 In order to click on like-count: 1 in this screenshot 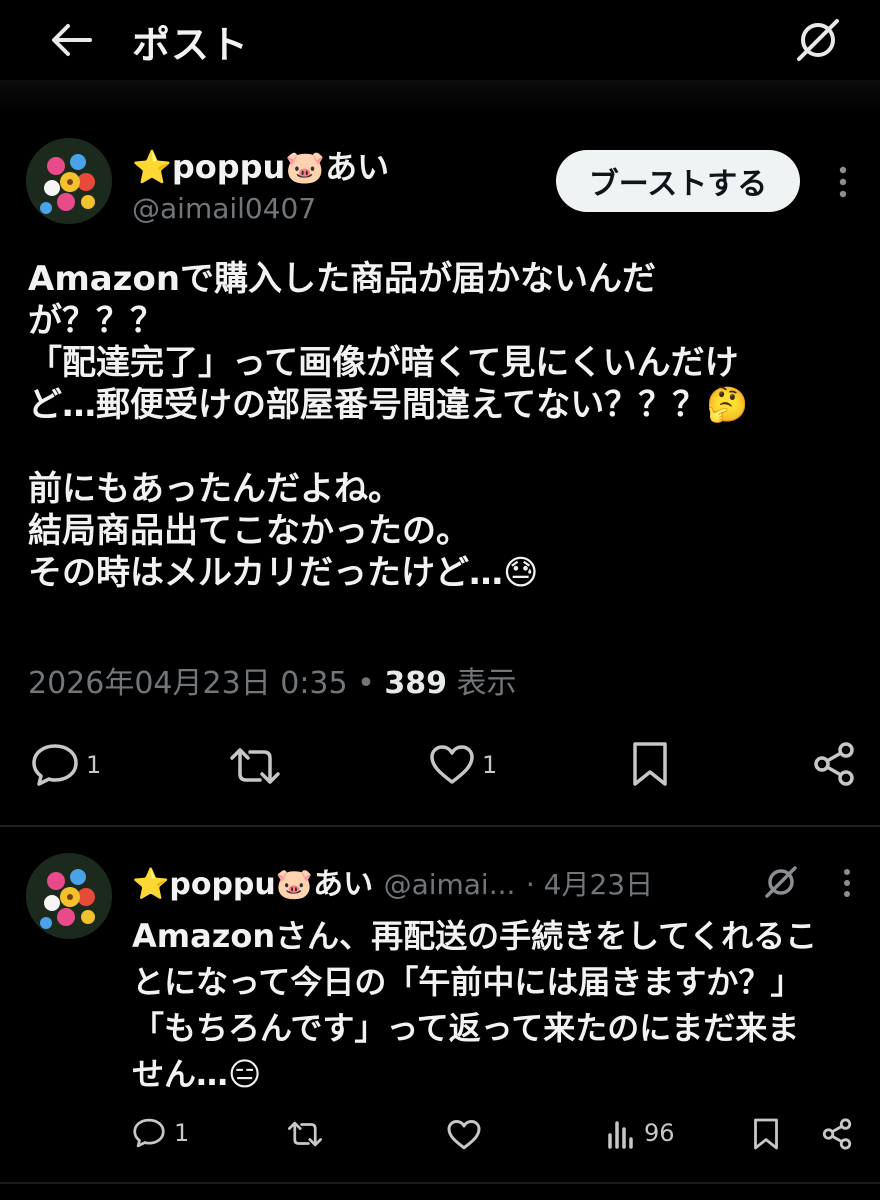, I will do `click(490, 765)`.